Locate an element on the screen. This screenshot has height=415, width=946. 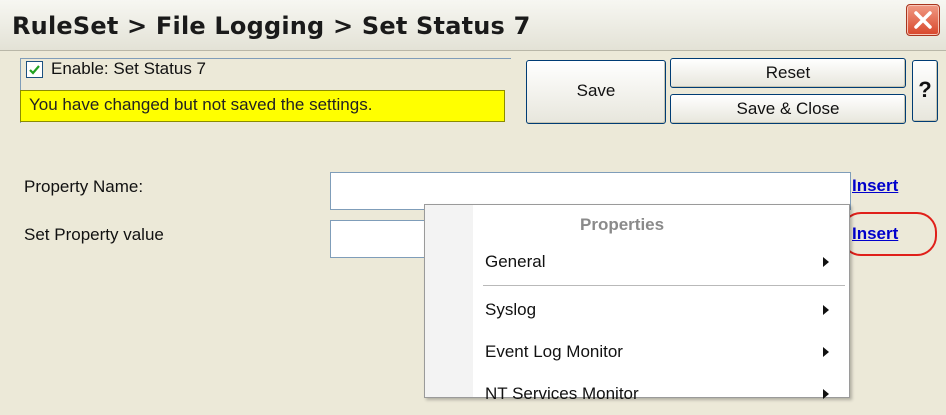
menu-item-general: General is located at coordinates (637, 263).